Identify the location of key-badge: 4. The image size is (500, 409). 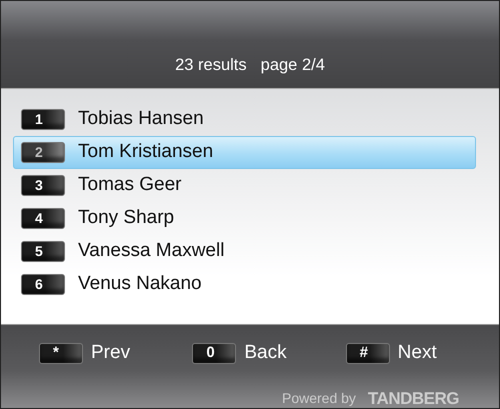
(43, 218).